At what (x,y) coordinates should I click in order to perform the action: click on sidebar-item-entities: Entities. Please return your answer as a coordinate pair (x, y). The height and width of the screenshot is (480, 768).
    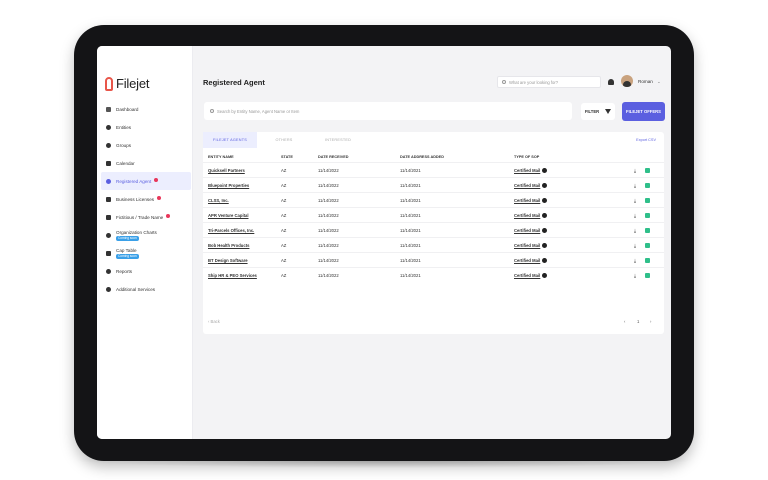
    Looking at the image, I should click on (146, 127).